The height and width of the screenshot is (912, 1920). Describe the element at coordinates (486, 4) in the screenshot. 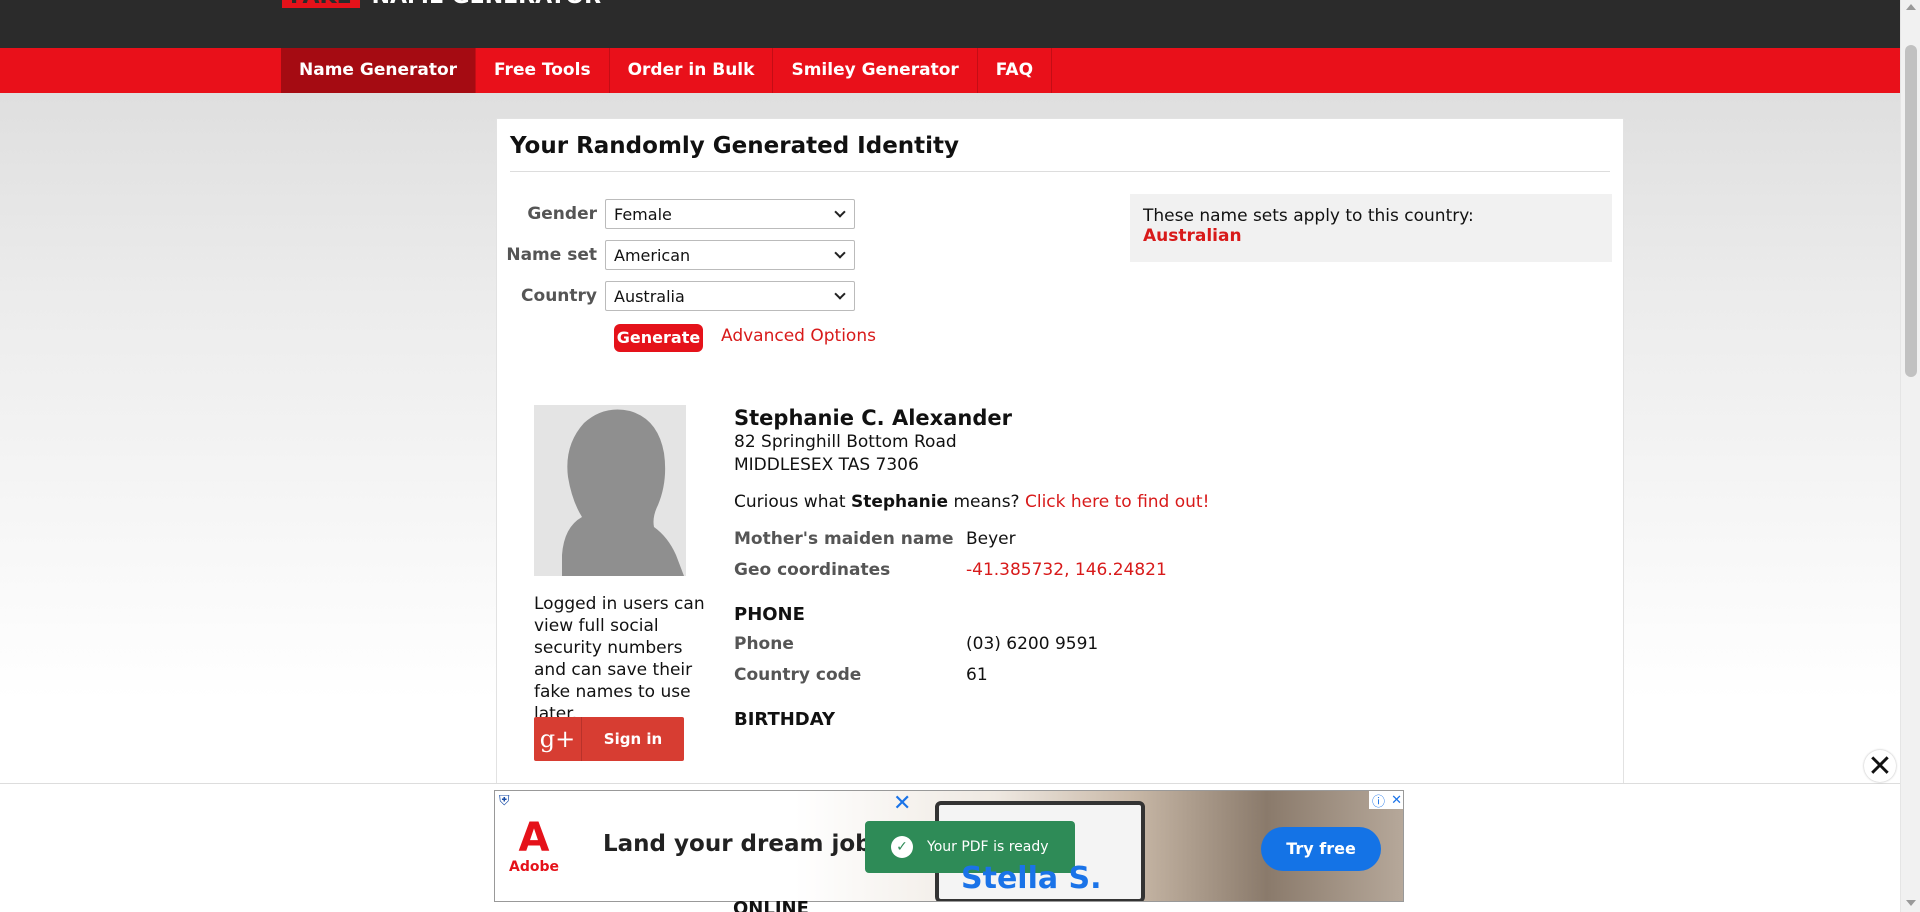

I see `logo-text: NAME GENERATOR` at that location.